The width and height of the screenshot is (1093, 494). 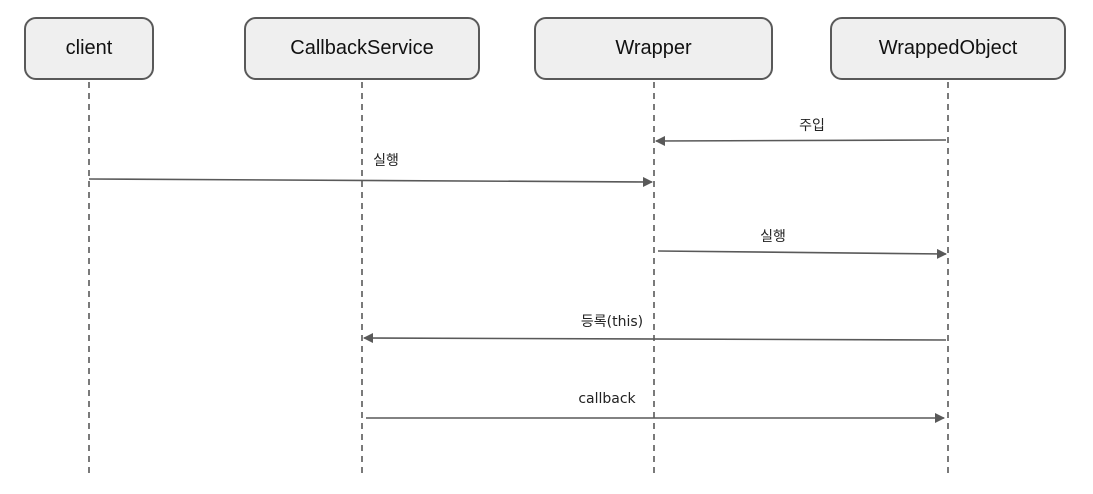 I want to click on participant-client: client, so click(x=89, y=48).